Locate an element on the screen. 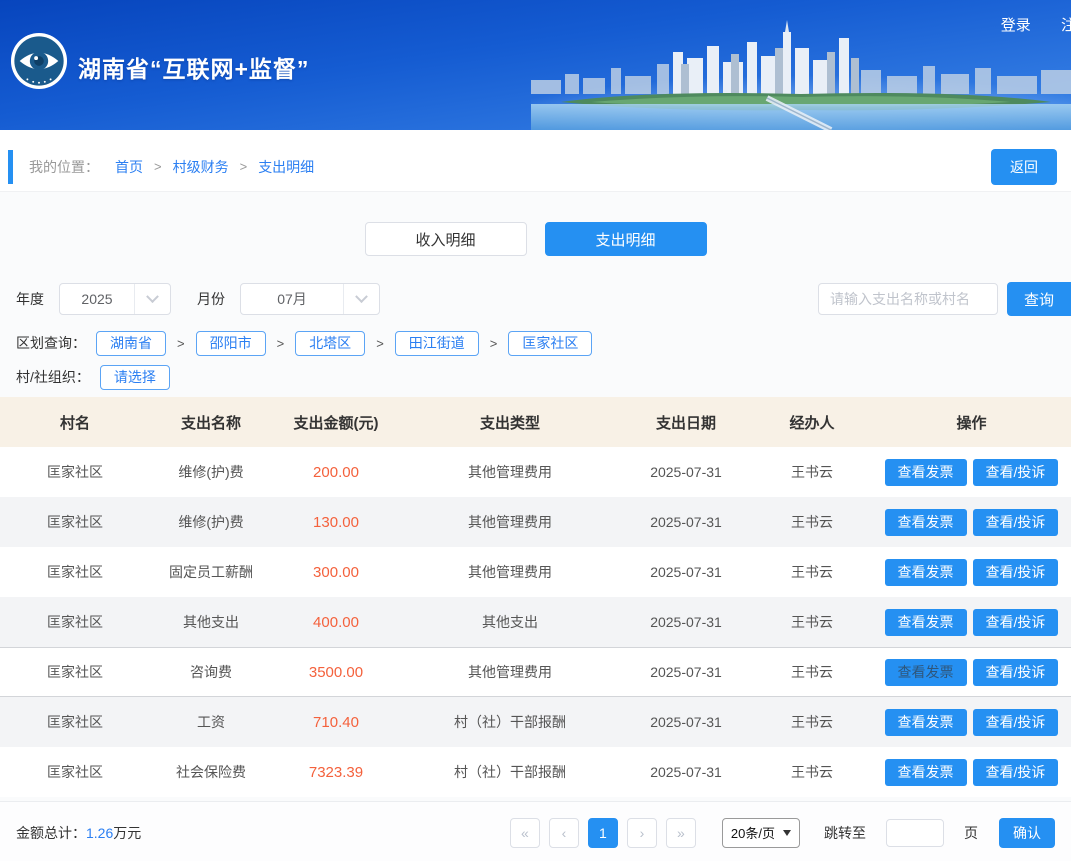  breadcrumb-expense-link: 支出明细 is located at coordinates (286, 167).